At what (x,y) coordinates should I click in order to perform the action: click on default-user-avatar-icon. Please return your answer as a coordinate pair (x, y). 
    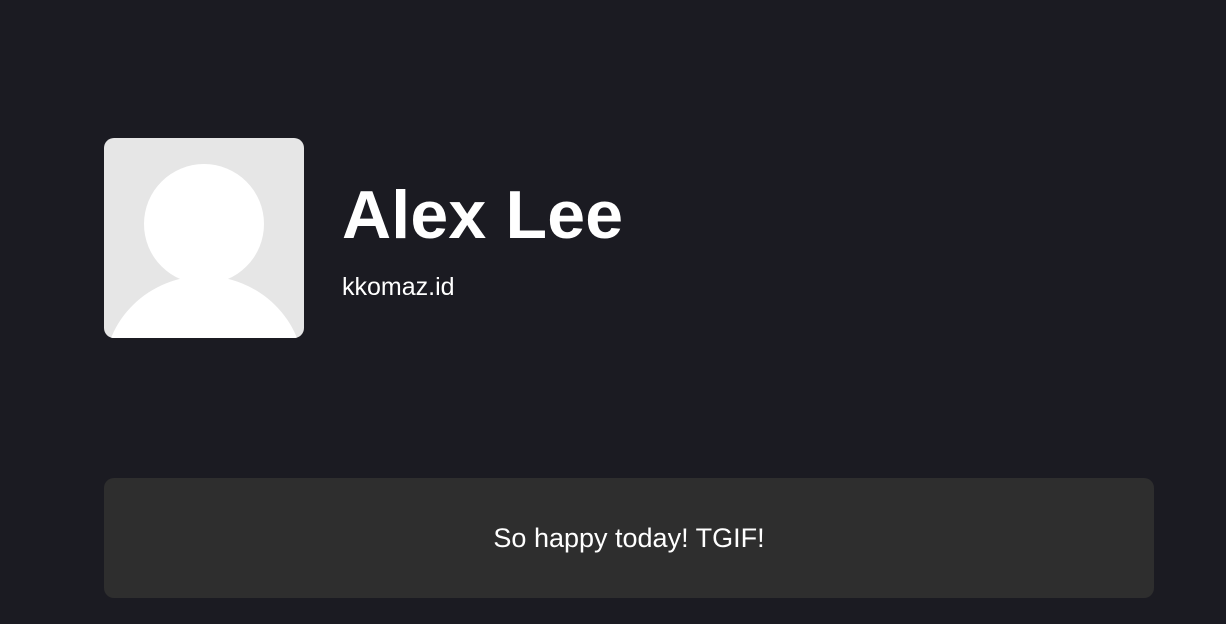
    Looking at the image, I should click on (204, 251).